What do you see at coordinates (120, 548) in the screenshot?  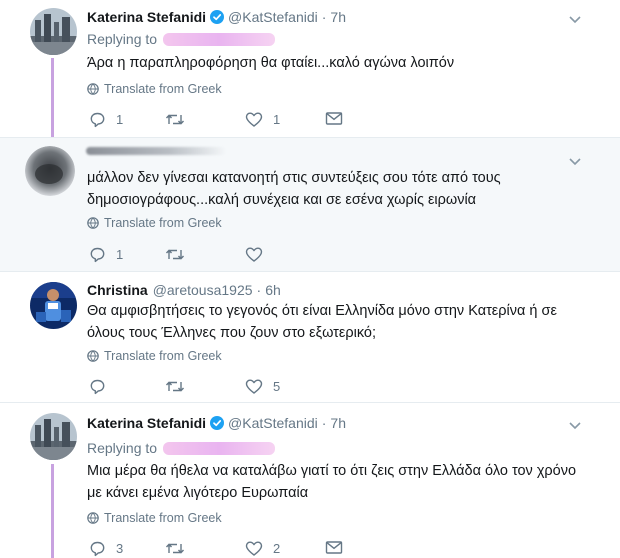 I see `reply-count: 3` at bounding box center [120, 548].